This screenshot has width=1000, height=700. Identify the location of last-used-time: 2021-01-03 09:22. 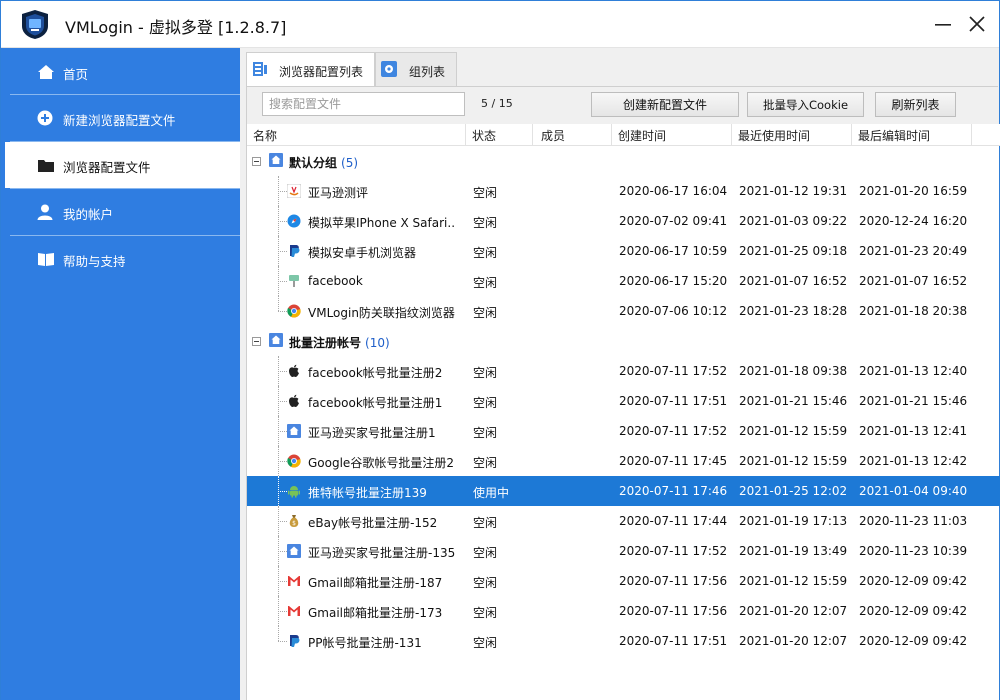
(793, 221).